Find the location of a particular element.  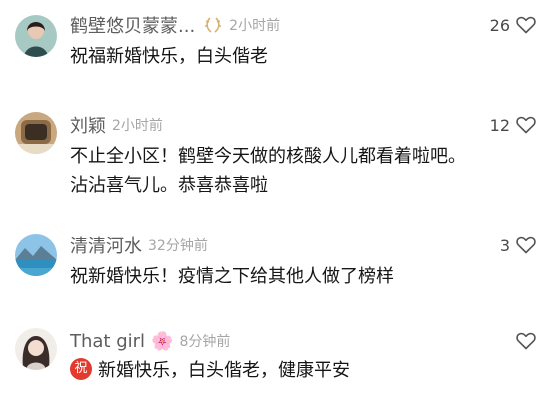

author-row: 鹤壁悠贝蒙蒙... 2小时前 is located at coordinates (175, 25).